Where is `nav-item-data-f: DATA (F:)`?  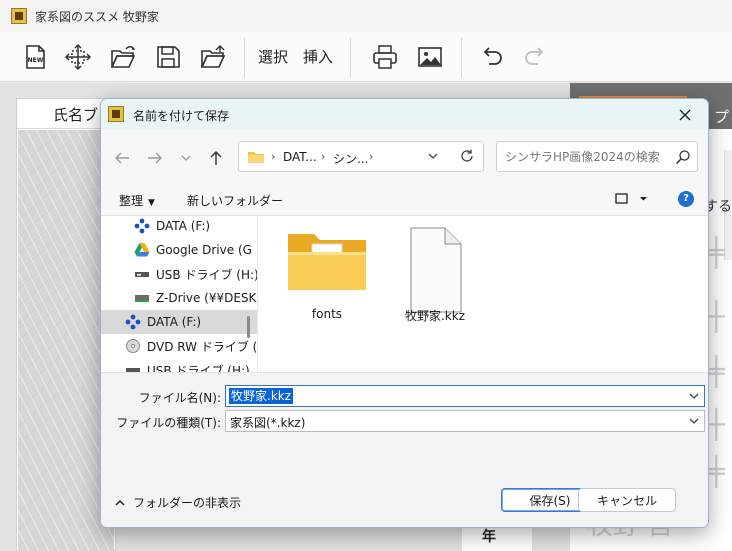 nav-item-data-f: DATA (F:) is located at coordinates (179, 227).